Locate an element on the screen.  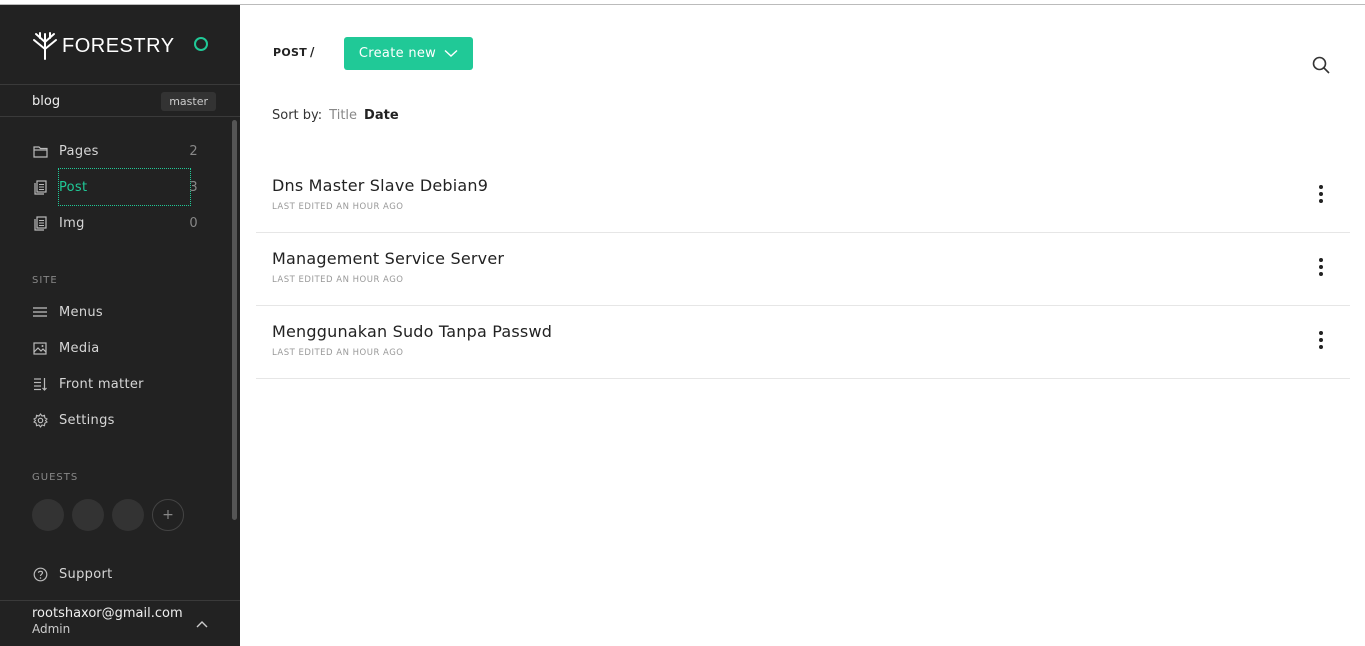
sort-label: Sort by: is located at coordinates (297, 115).